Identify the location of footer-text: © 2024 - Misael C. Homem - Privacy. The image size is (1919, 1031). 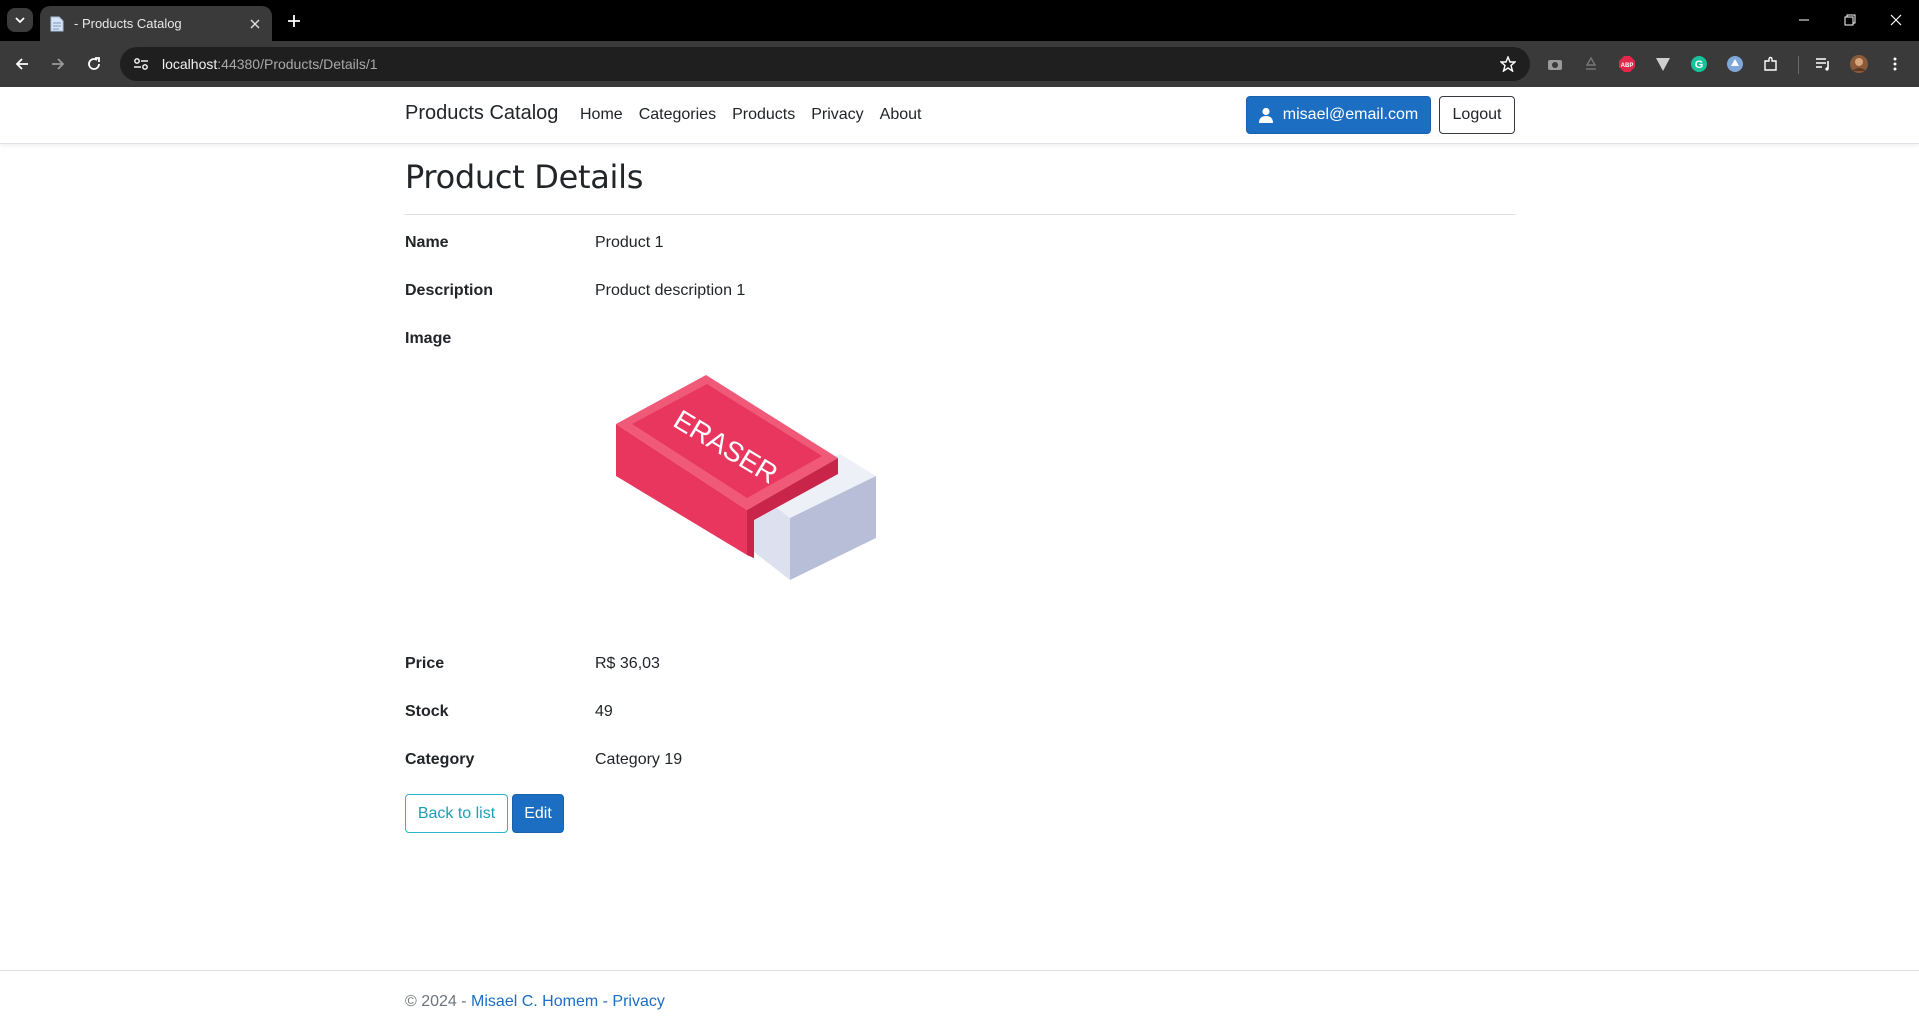
(535, 1002).